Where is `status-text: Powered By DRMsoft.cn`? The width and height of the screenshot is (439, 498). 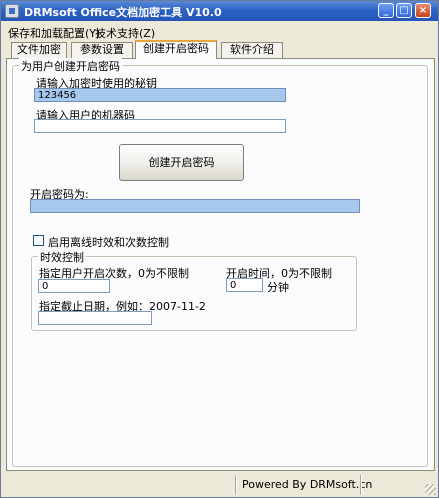 status-text: Powered By DRMsoft.cn is located at coordinates (307, 484).